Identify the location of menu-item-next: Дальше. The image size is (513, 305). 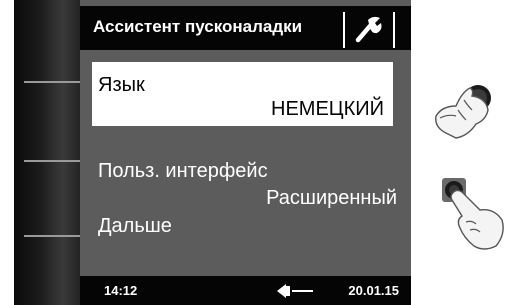
(242, 227).